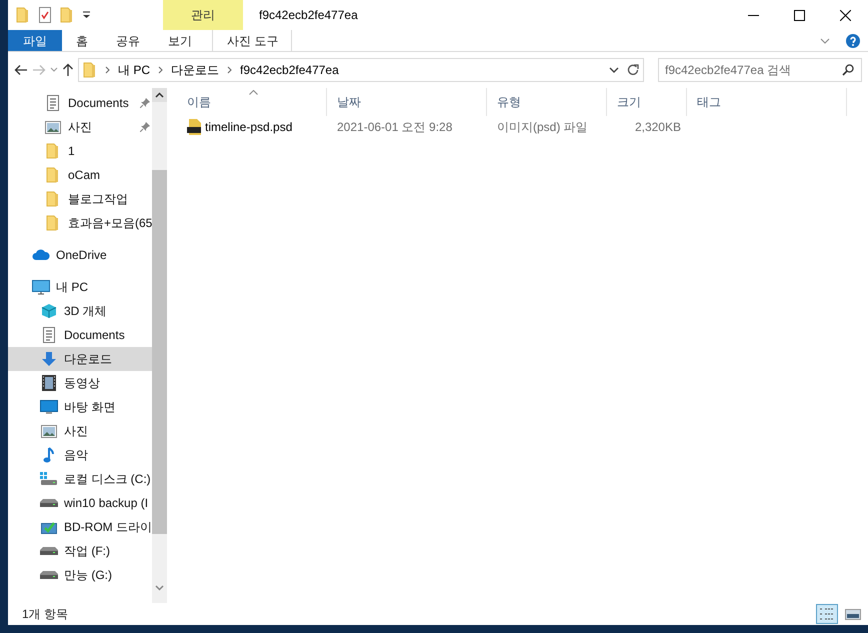  What do you see at coordinates (252, 102) in the screenshot?
I see `column-header: 이름` at bounding box center [252, 102].